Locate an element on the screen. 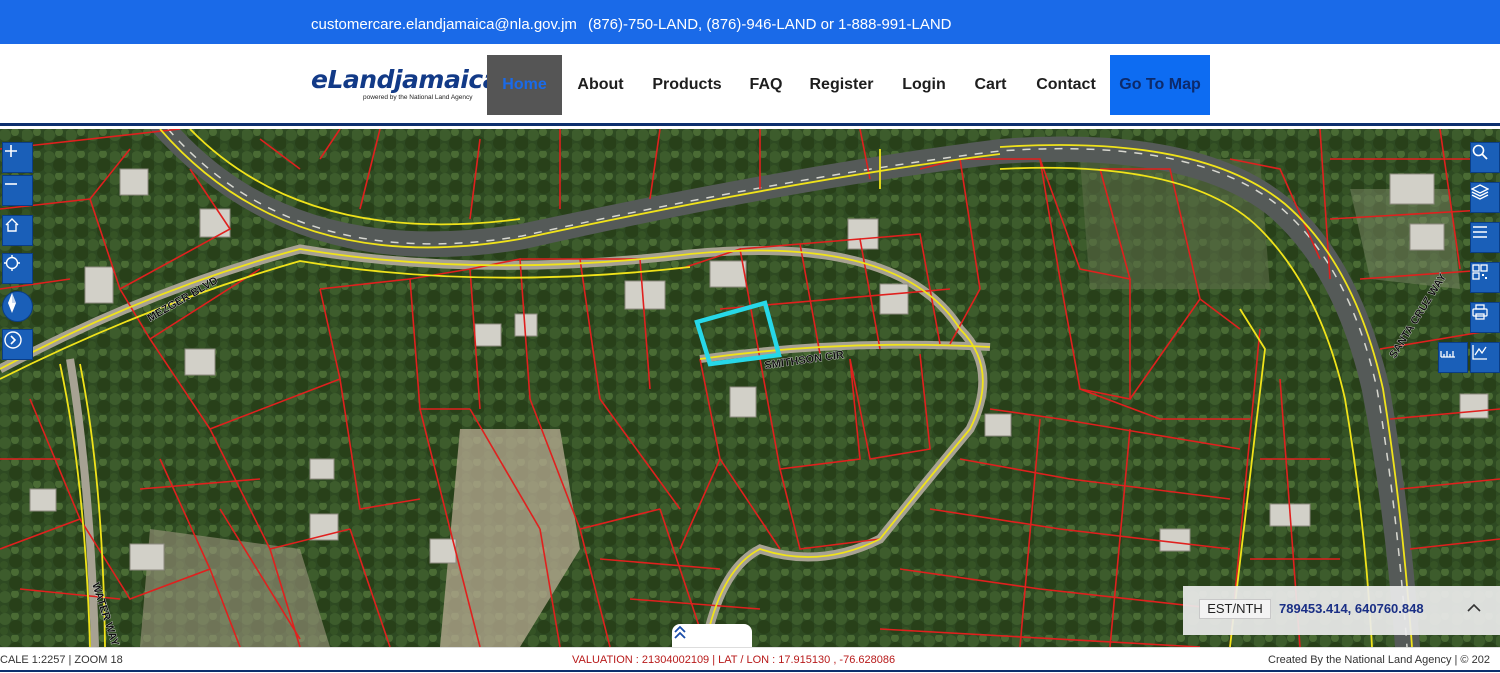 Image resolution: width=1500 pixels, height=673 pixels. compass-icon is located at coordinates (12, 303).